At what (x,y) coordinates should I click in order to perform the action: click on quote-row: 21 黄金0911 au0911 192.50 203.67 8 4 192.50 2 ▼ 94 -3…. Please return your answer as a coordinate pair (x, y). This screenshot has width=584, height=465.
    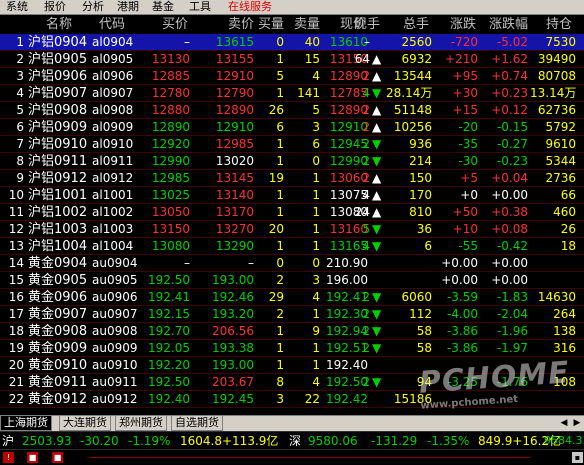
    Looking at the image, I should click on (292, 382).